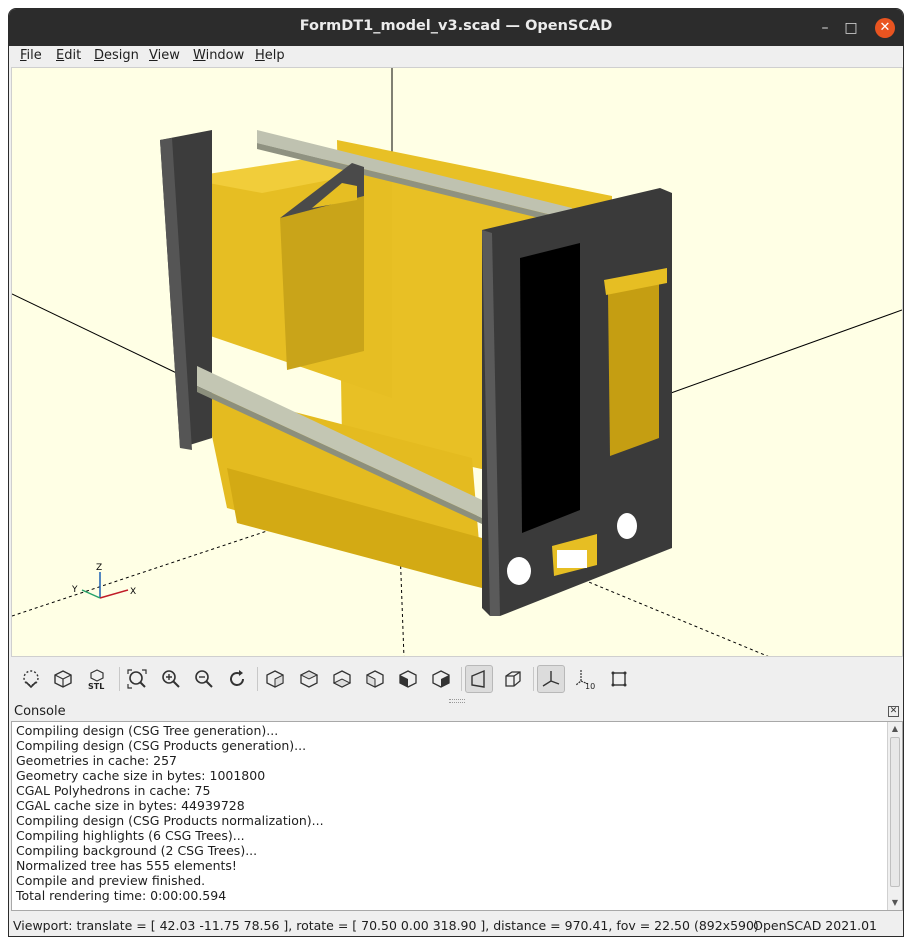 The height and width of the screenshot is (943, 912). What do you see at coordinates (456, 56) in the screenshot?
I see `menu-bar: File Edit Design View Window Help` at bounding box center [456, 56].